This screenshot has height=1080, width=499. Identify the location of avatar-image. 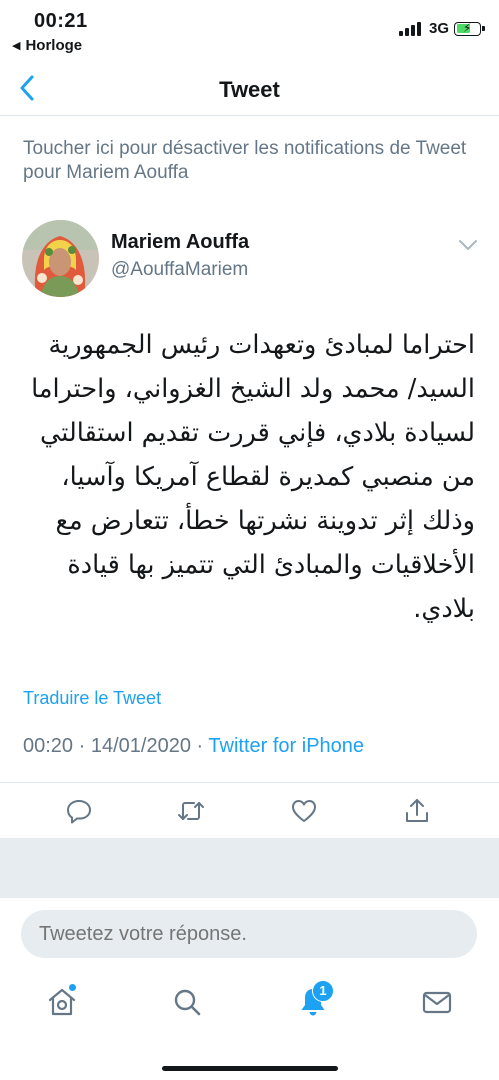
(60, 258).